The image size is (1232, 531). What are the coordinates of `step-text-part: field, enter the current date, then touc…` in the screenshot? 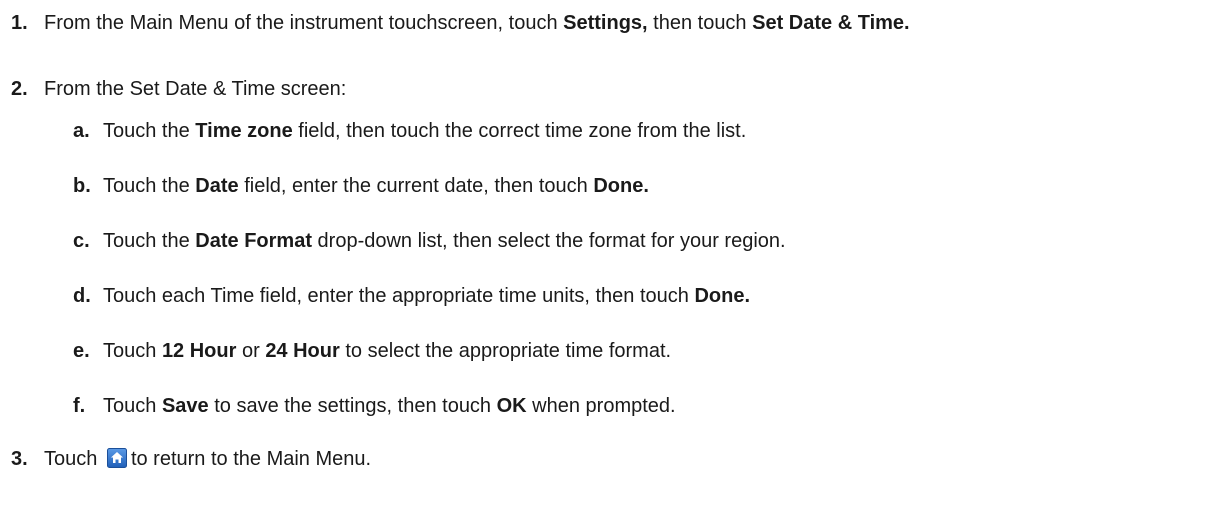 It's located at (416, 186).